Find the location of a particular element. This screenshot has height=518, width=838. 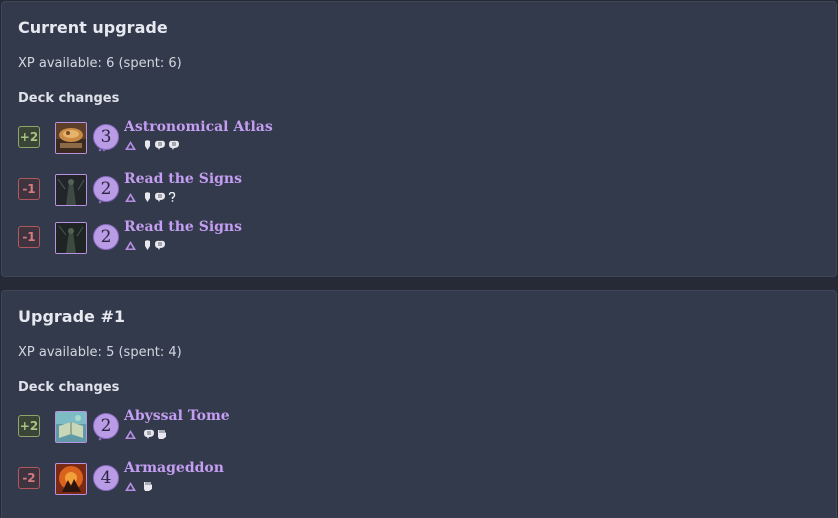

card-thumbnail-armageddon is located at coordinates (71, 479).